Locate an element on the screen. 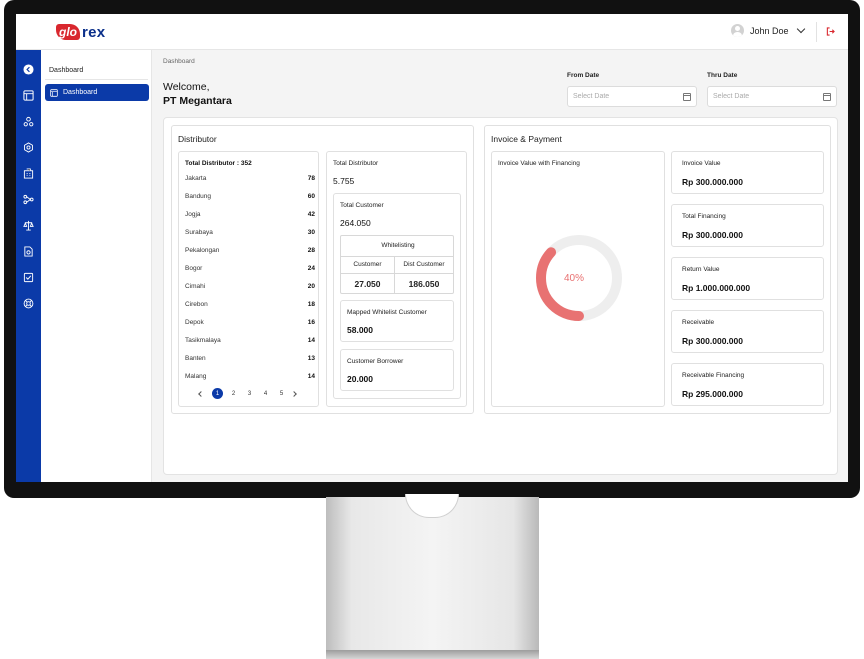 Image resolution: width=864 pixels, height=659 pixels. prev-page-icon is located at coordinates (201, 393).